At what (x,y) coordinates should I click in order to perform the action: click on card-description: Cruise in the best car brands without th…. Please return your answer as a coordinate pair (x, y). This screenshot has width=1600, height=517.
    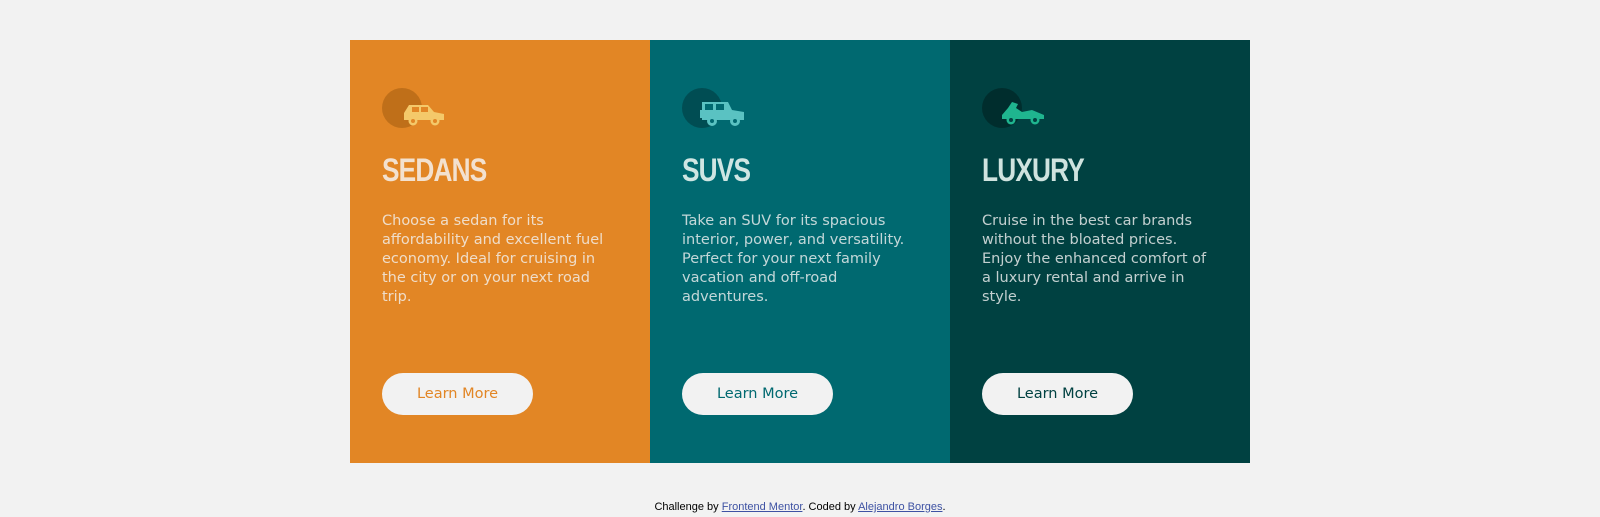
    Looking at the image, I should click on (1094, 259).